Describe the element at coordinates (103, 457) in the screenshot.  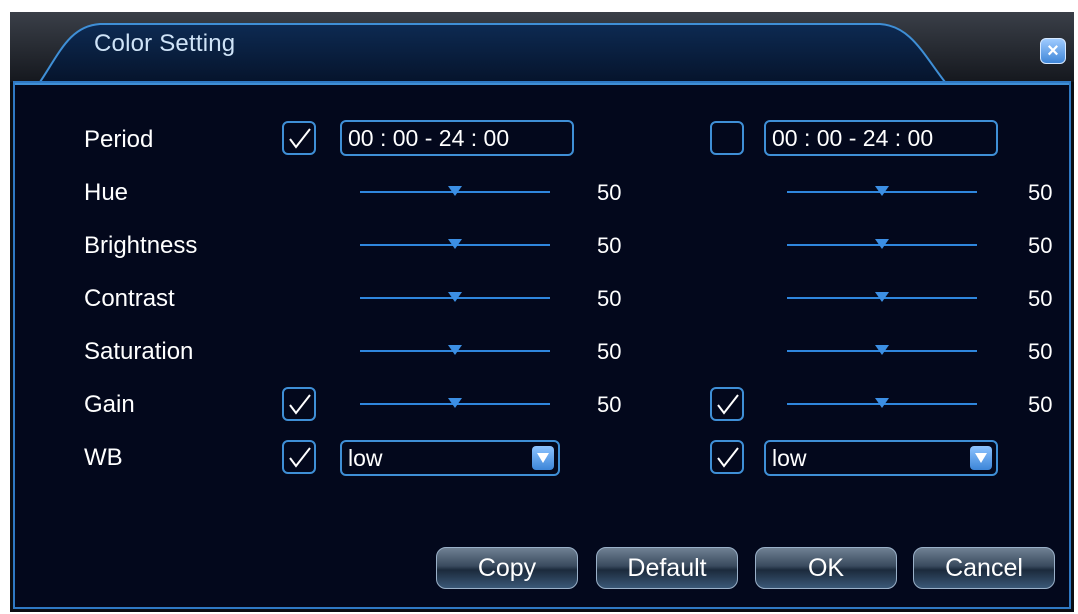
I see `wb-label: WB` at that location.